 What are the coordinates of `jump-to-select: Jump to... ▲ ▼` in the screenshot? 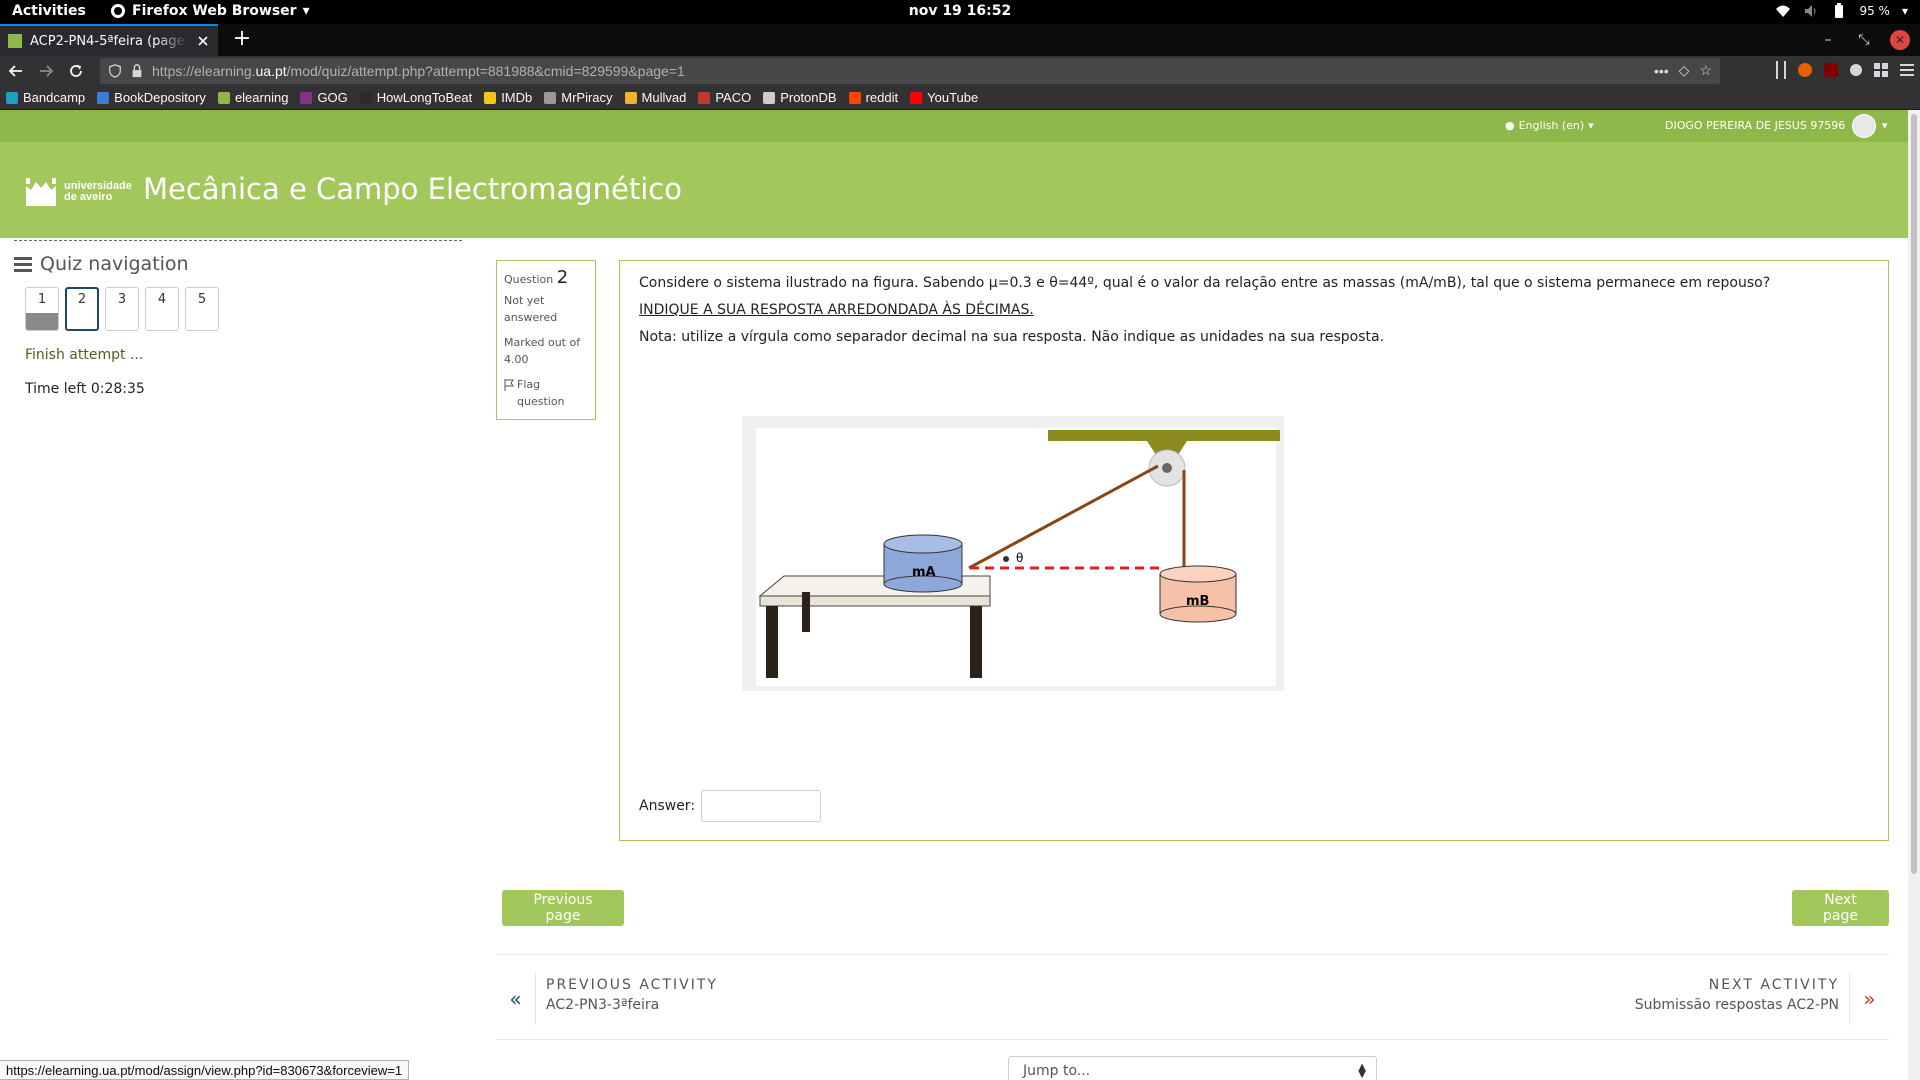 It's located at (1192, 1068).